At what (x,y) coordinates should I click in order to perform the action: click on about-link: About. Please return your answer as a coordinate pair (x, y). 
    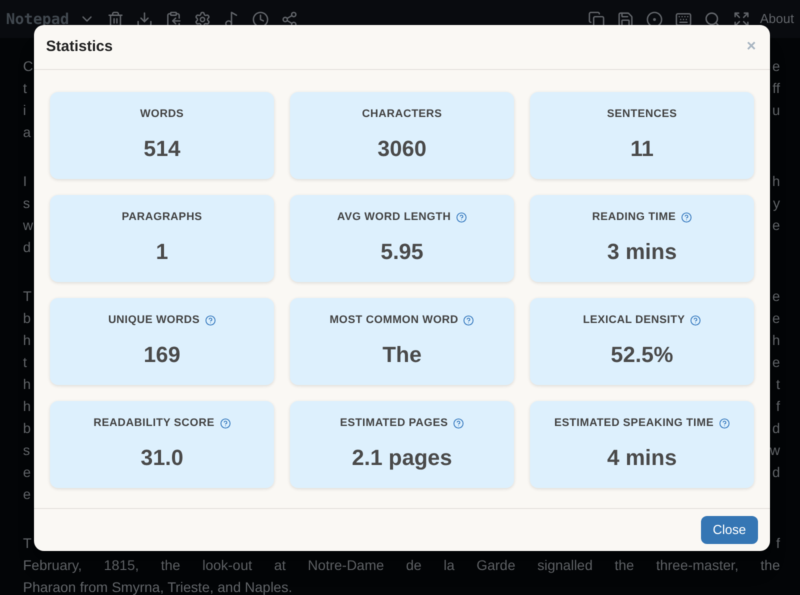
    Looking at the image, I should click on (777, 19).